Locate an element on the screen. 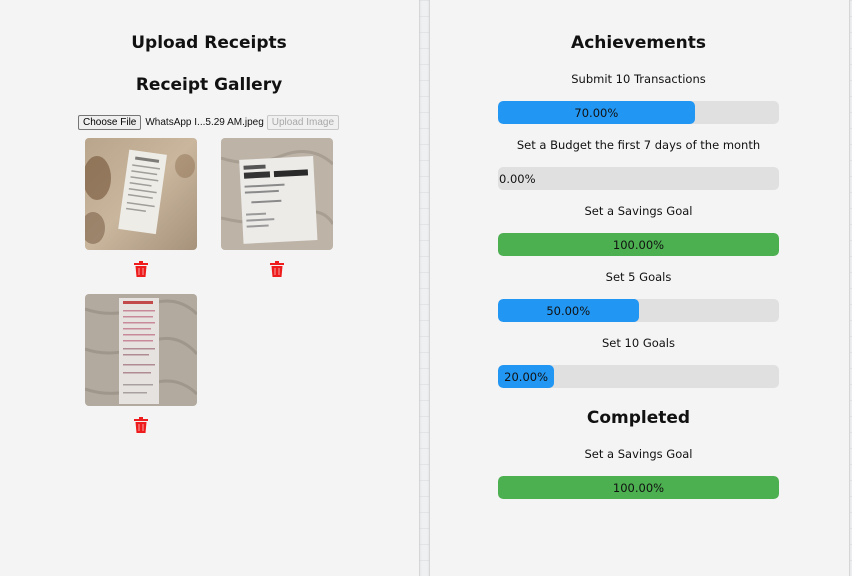 Image resolution: width=852 pixels, height=576 pixels. progress-bar: 70.00% is located at coordinates (638, 112).